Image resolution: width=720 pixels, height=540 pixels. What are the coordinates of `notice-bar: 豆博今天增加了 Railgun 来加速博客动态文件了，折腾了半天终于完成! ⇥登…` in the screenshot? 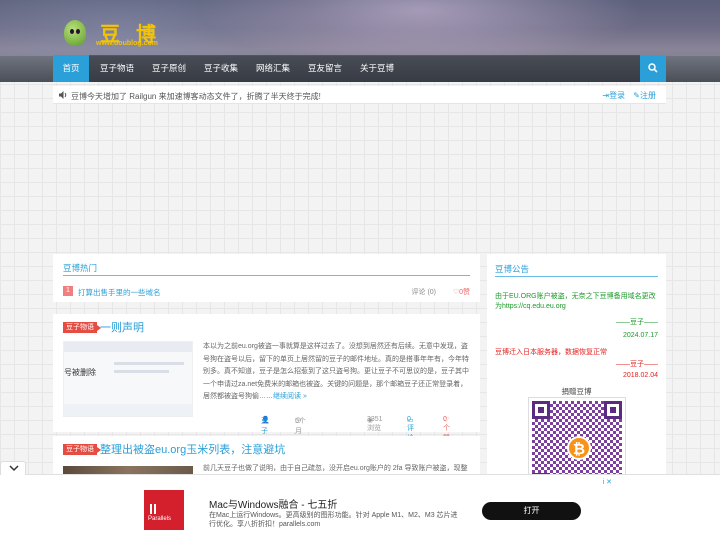 It's located at (359, 95).